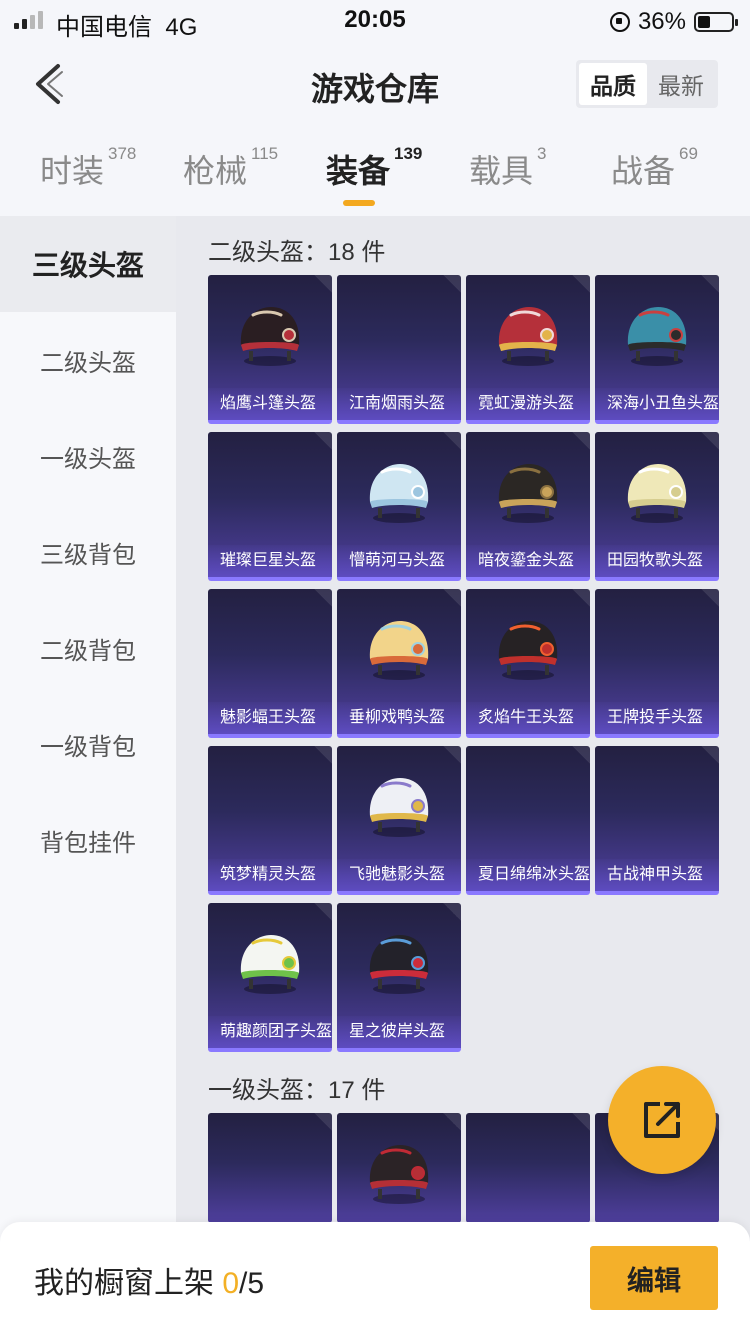 This screenshot has height=1334, width=750. Describe the element at coordinates (507, 168) in the screenshot. I see `tab-vehicles: 载具 3` at that location.